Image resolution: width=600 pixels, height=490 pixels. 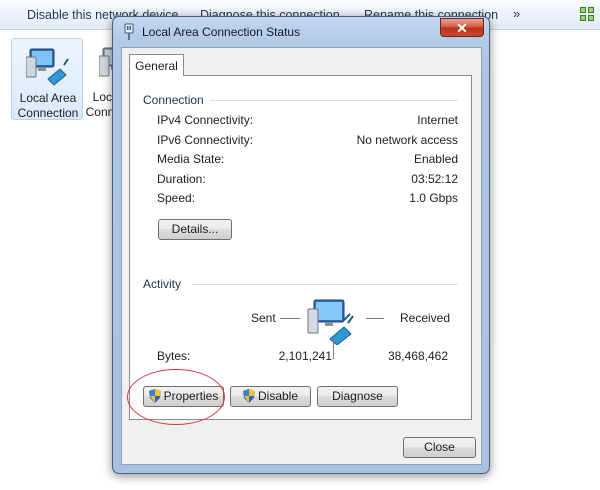 I want to click on activity-group-label: Activity, so click(x=164, y=284).